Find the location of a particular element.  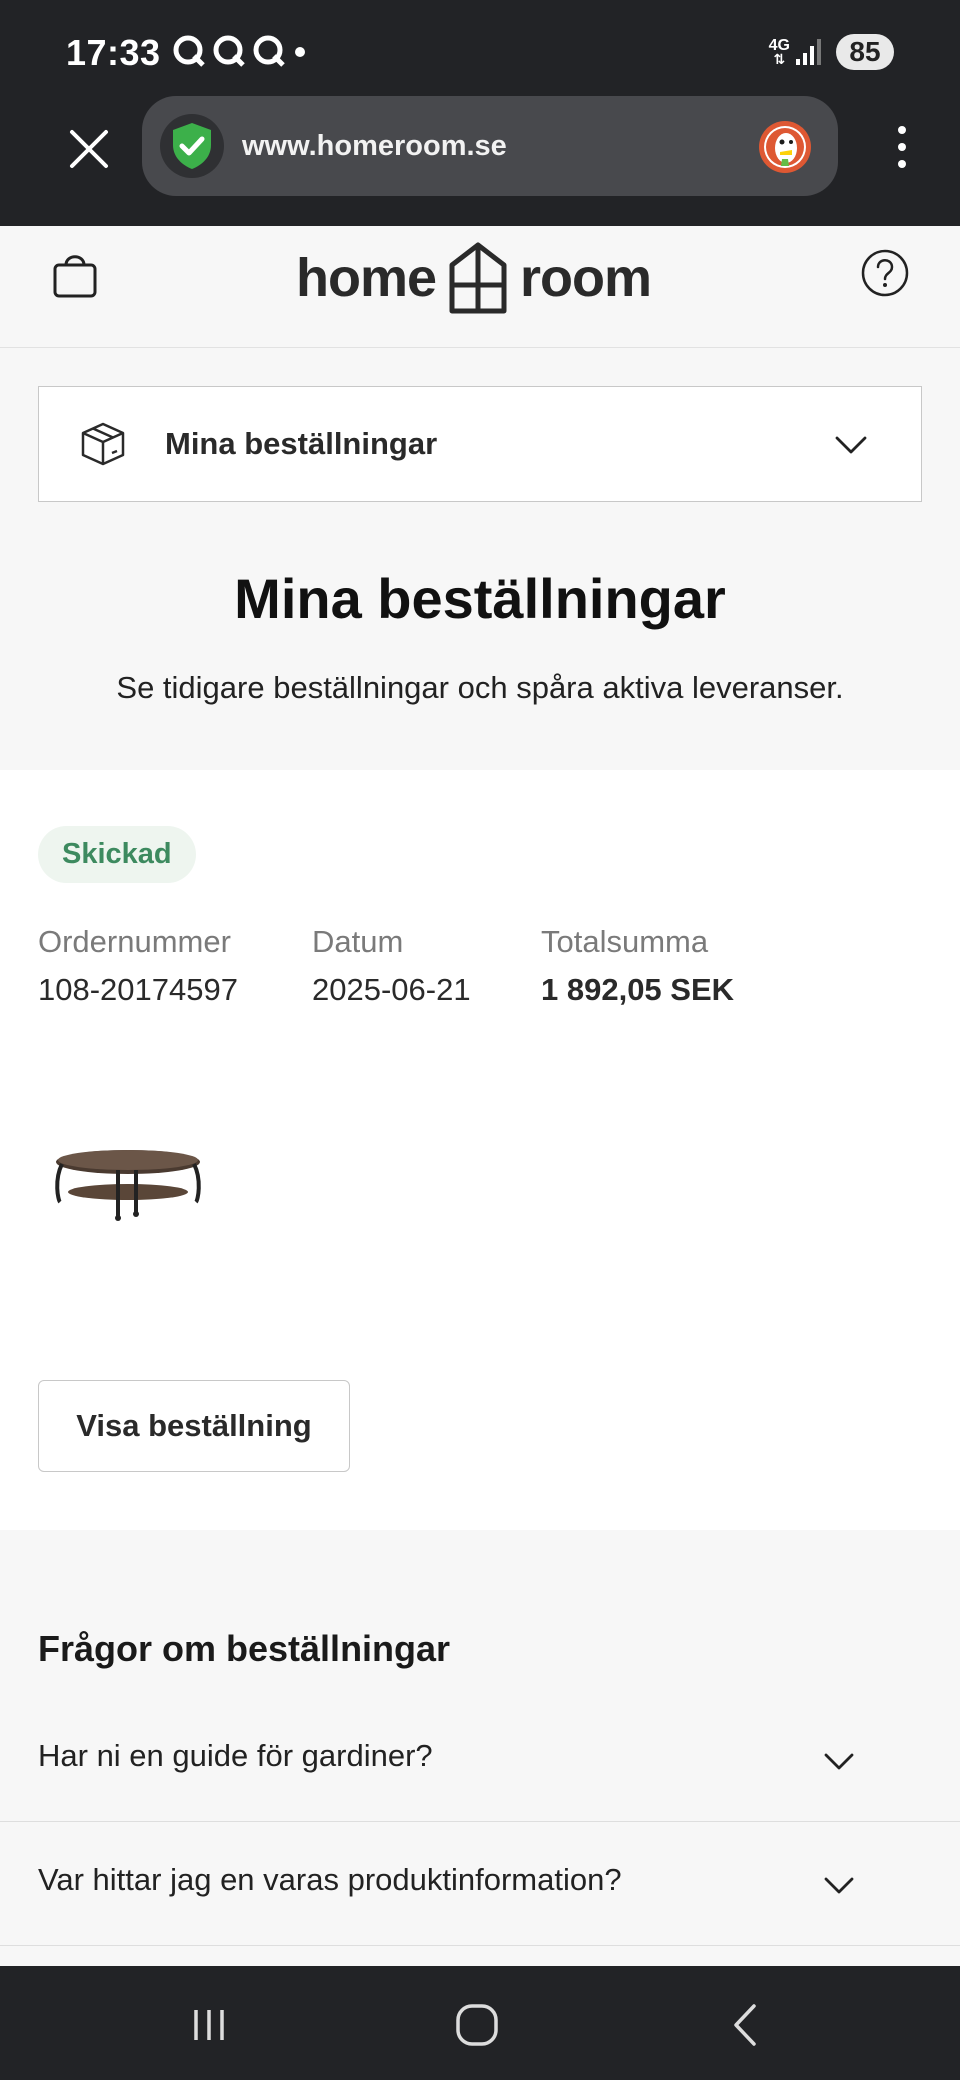

order-number-label: Ordernummer is located at coordinates (134, 941).